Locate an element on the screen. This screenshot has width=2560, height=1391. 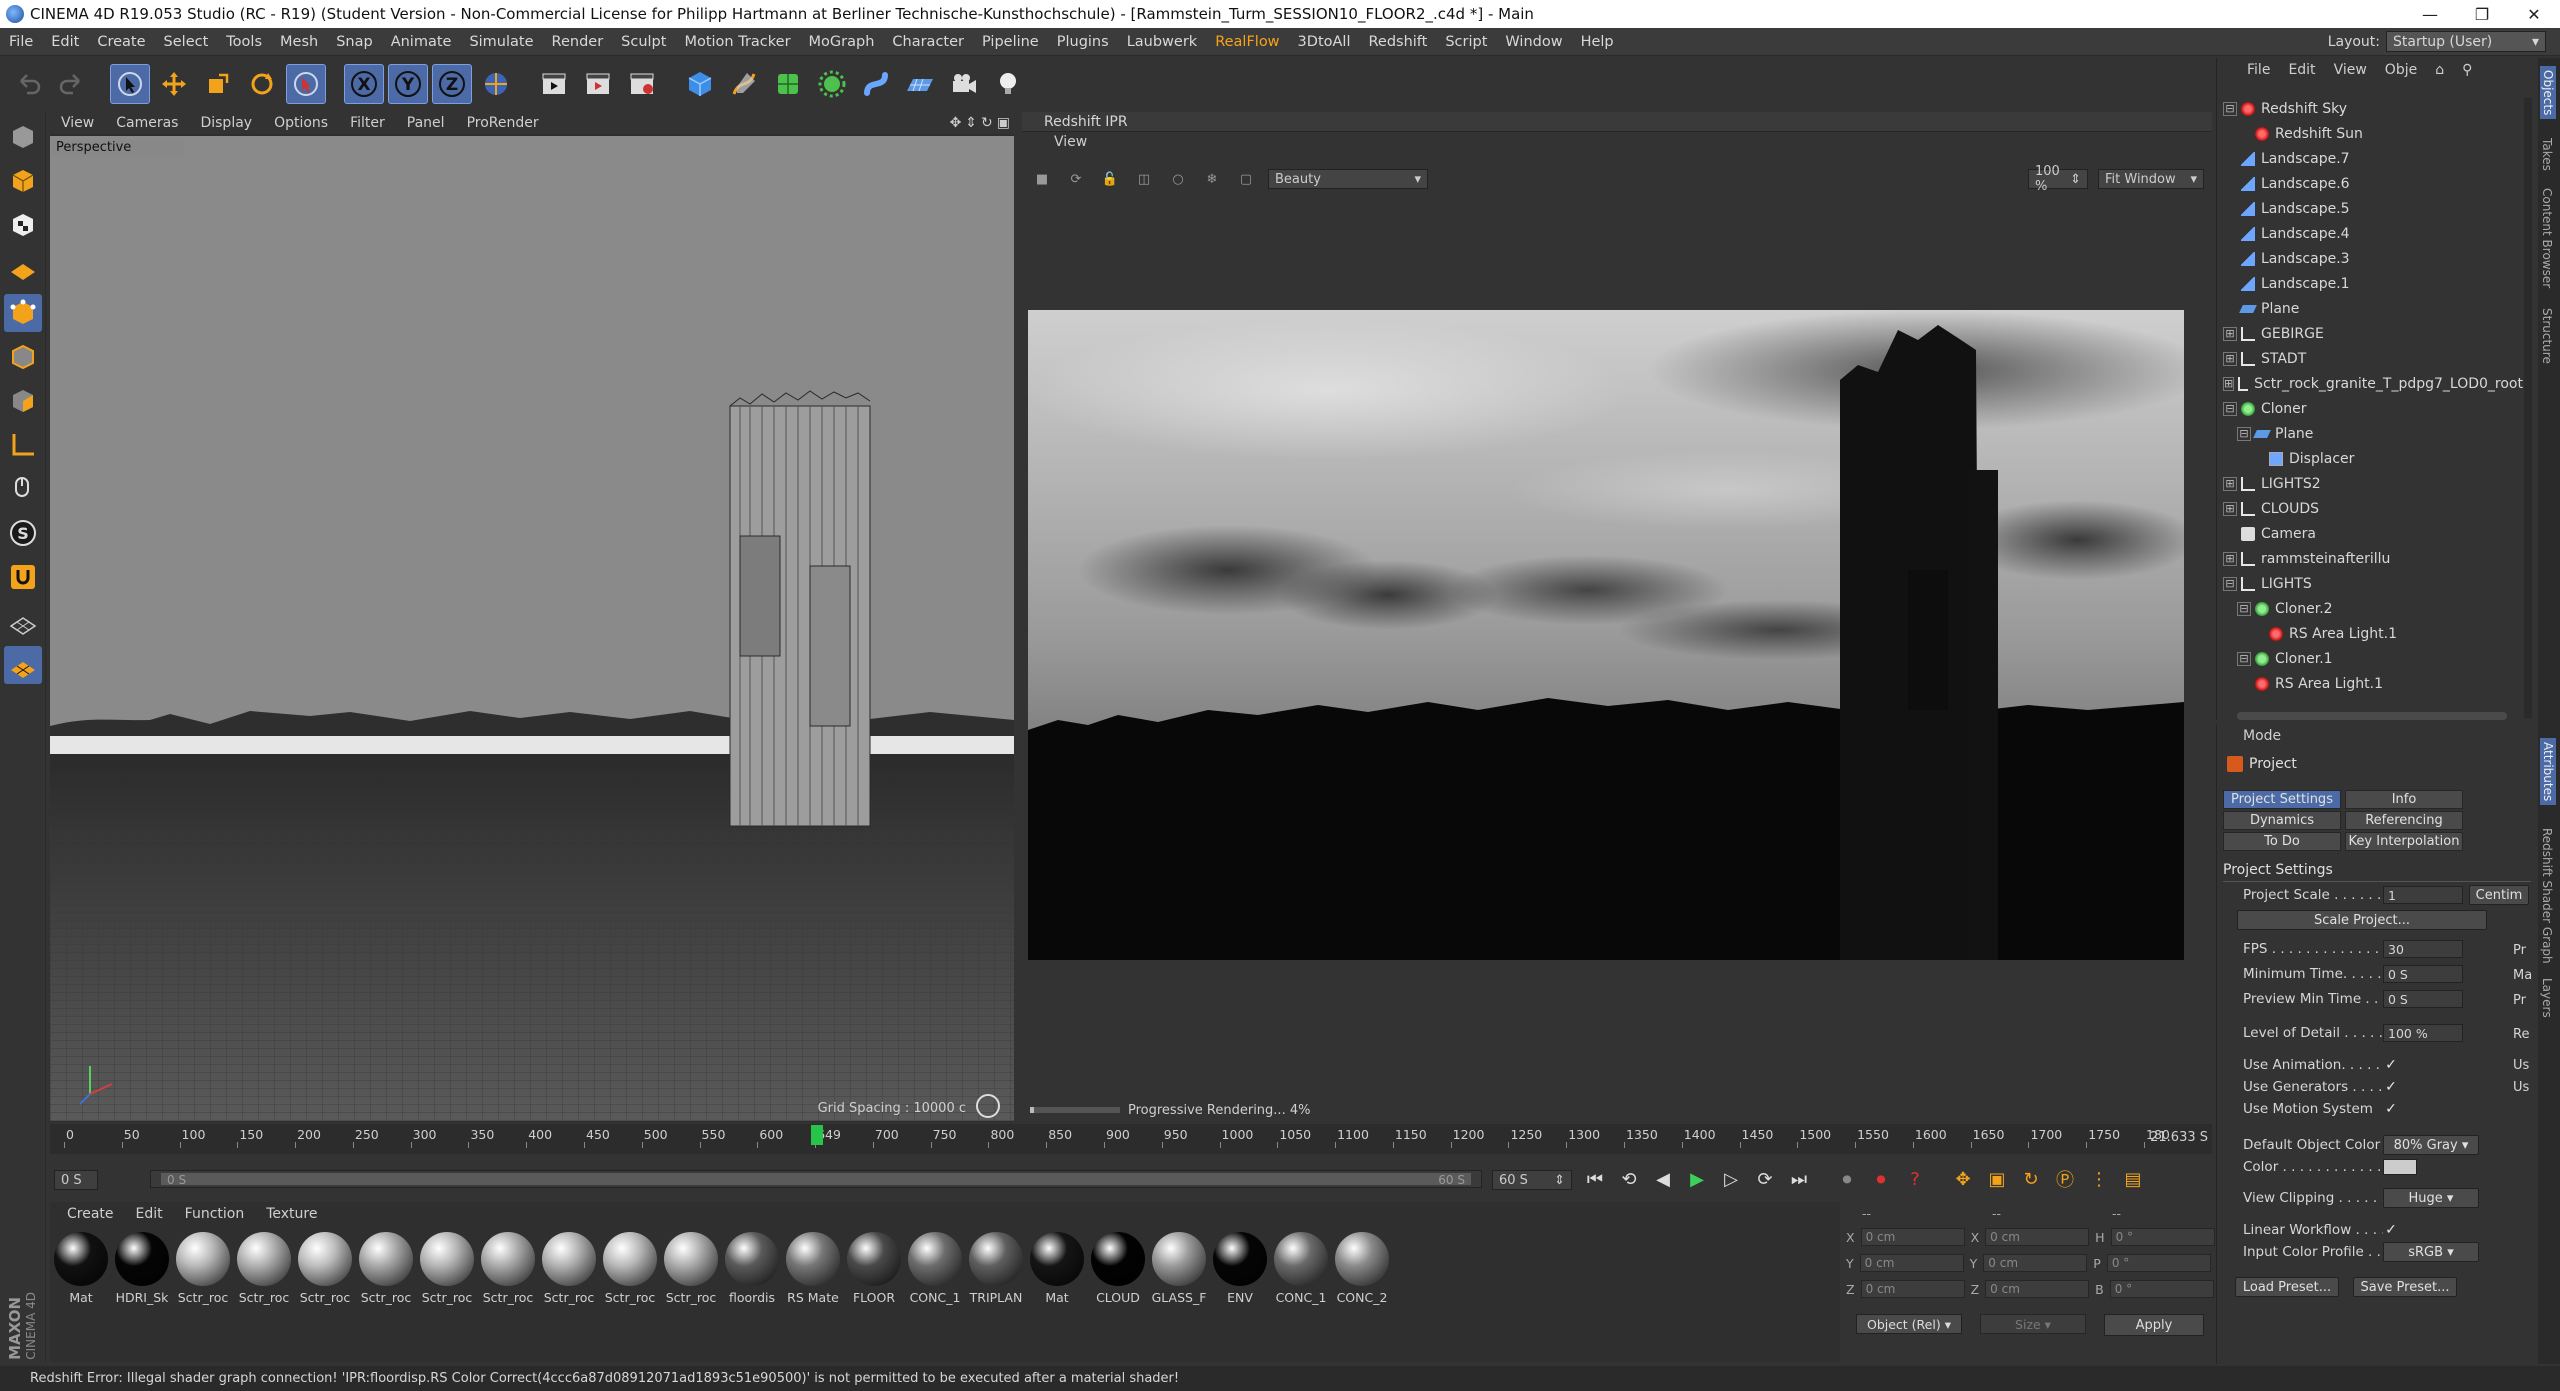
world-coord-icon is located at coordinates (496, 84).